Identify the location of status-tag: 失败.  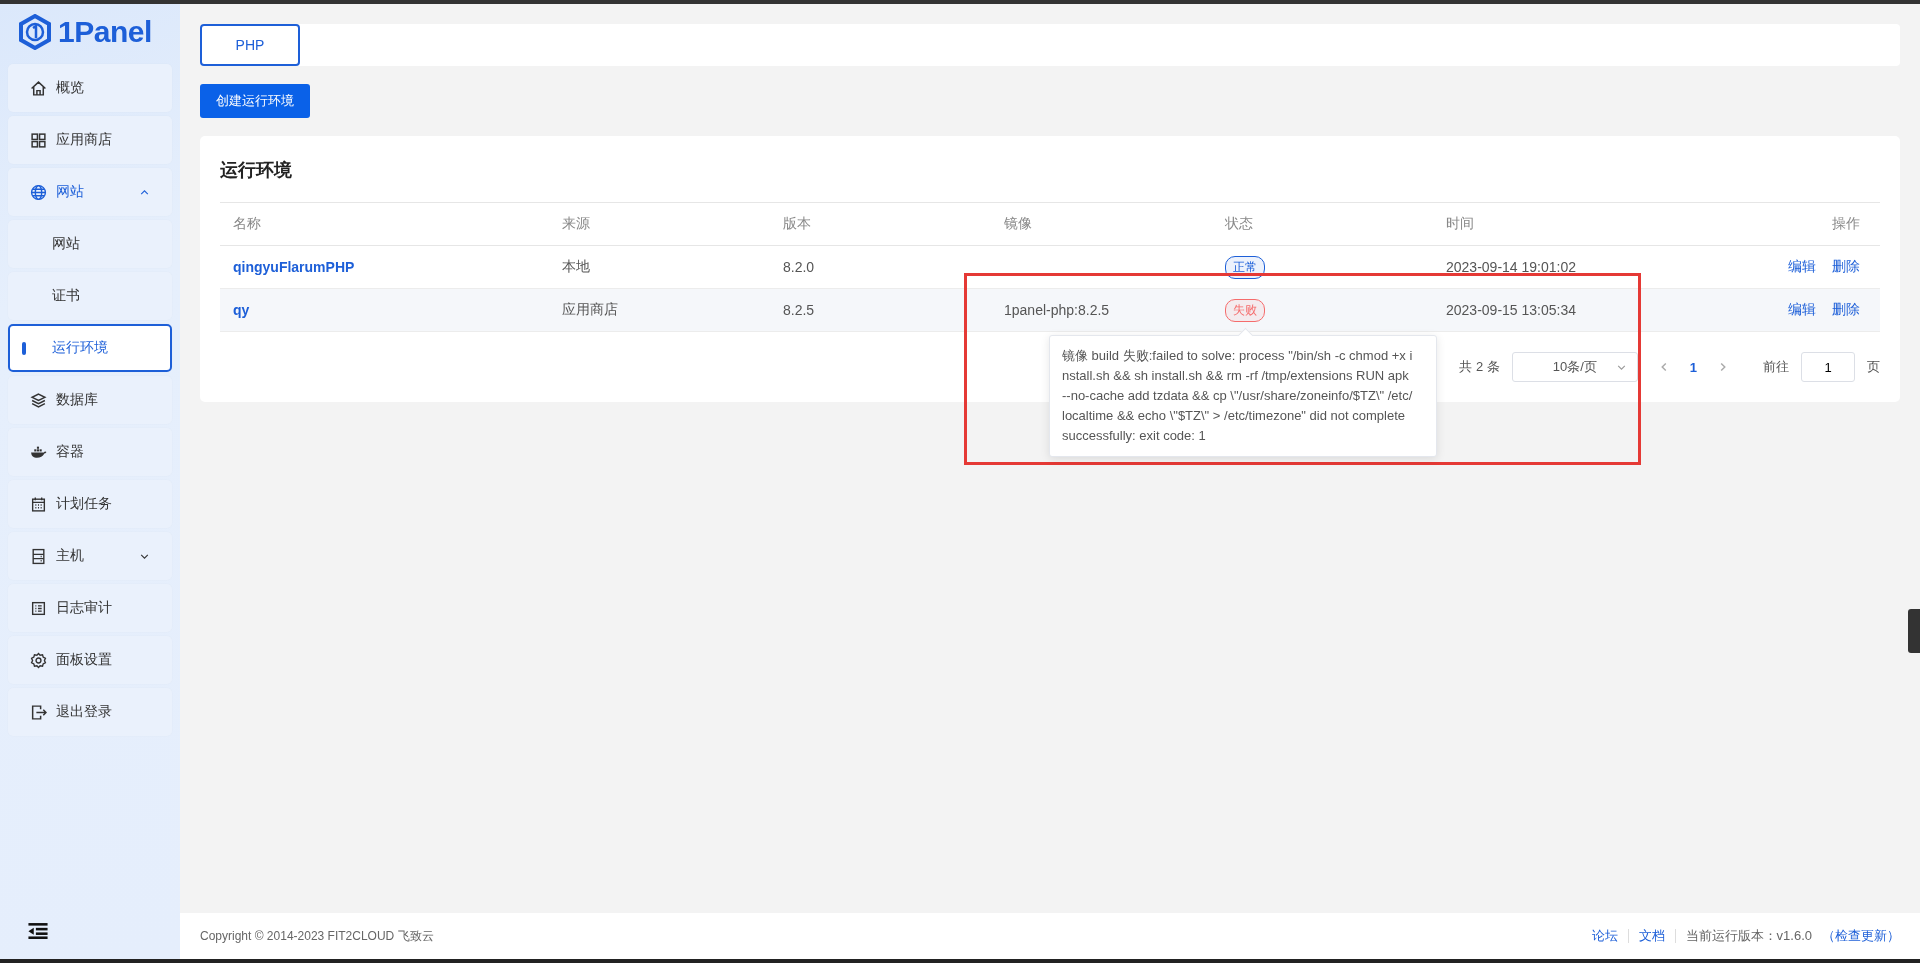
(1245, 310).